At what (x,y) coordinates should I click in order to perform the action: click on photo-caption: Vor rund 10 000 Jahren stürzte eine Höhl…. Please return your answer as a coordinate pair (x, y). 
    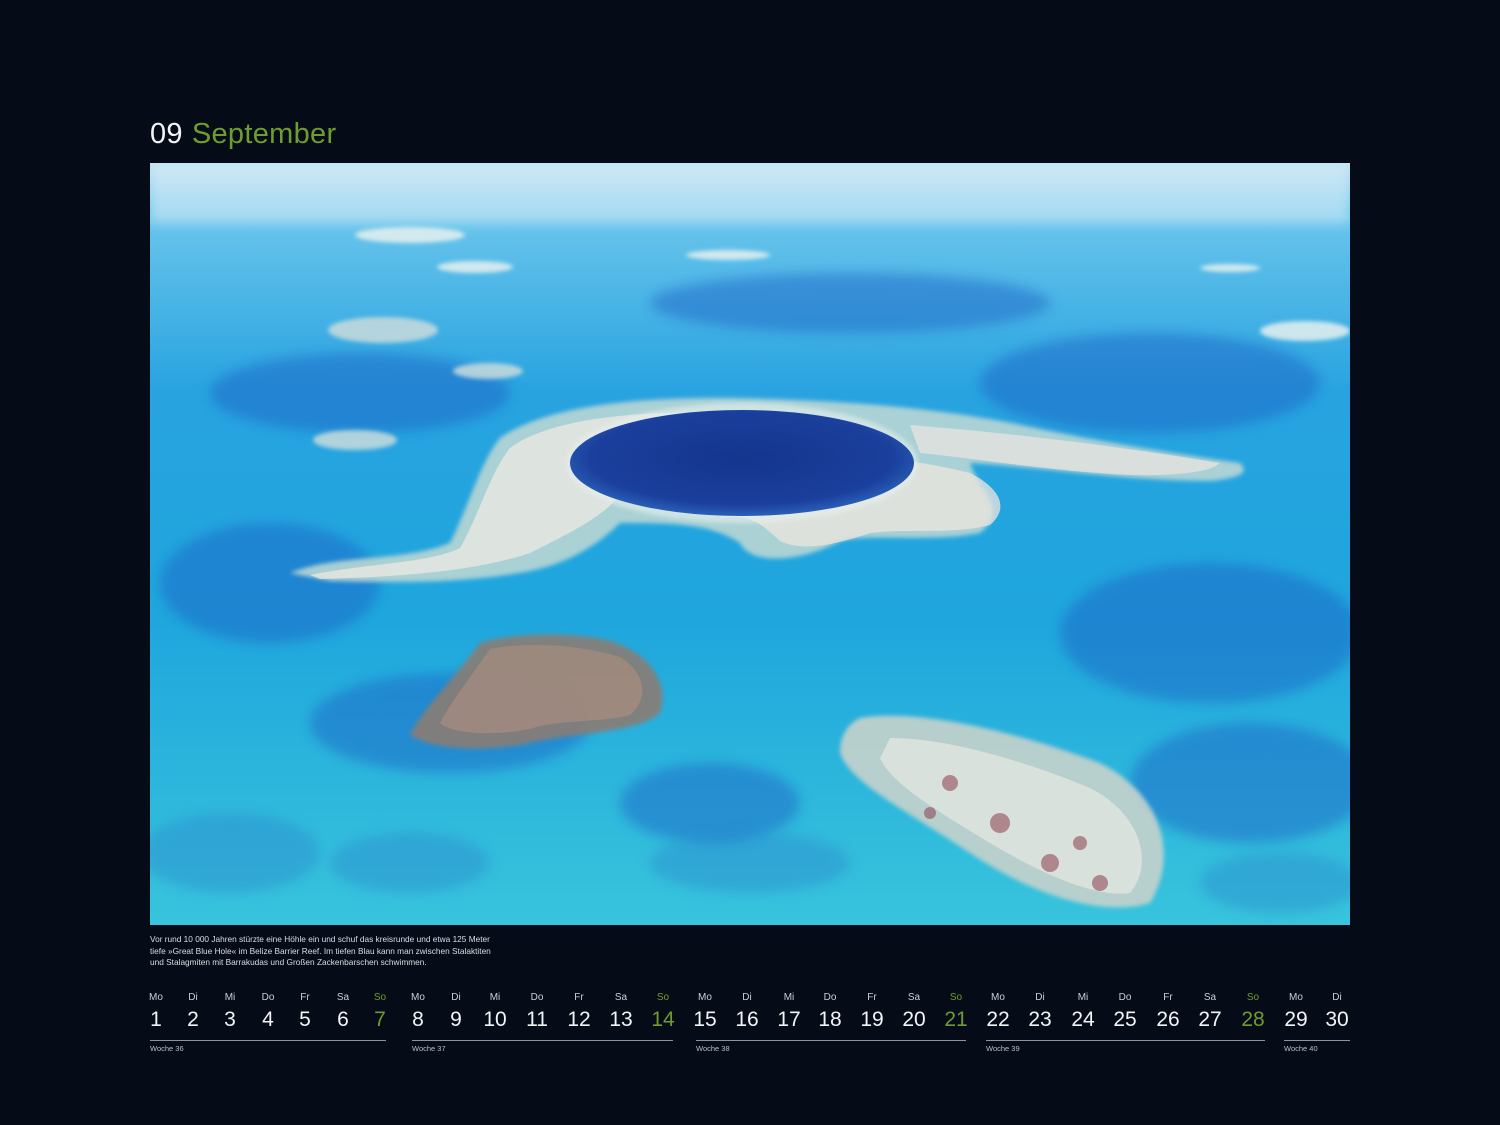
    Looking at the image, I should click on (330, 951).